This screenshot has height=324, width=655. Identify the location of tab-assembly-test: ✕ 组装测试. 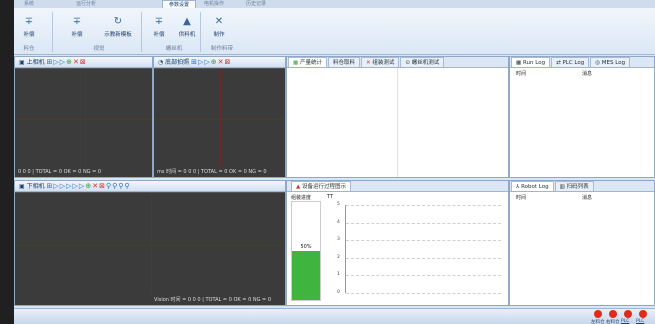
(380, 62).